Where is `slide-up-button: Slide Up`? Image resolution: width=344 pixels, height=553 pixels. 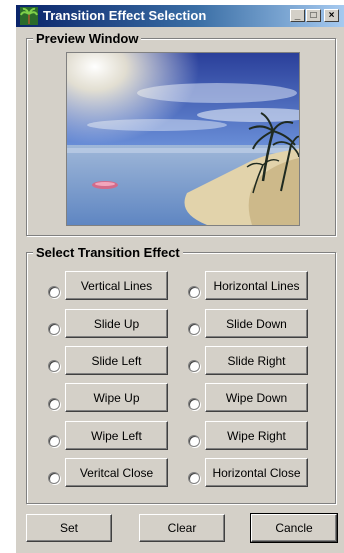 slide-up-button: Slide Up is located at coordinates (116, 323).